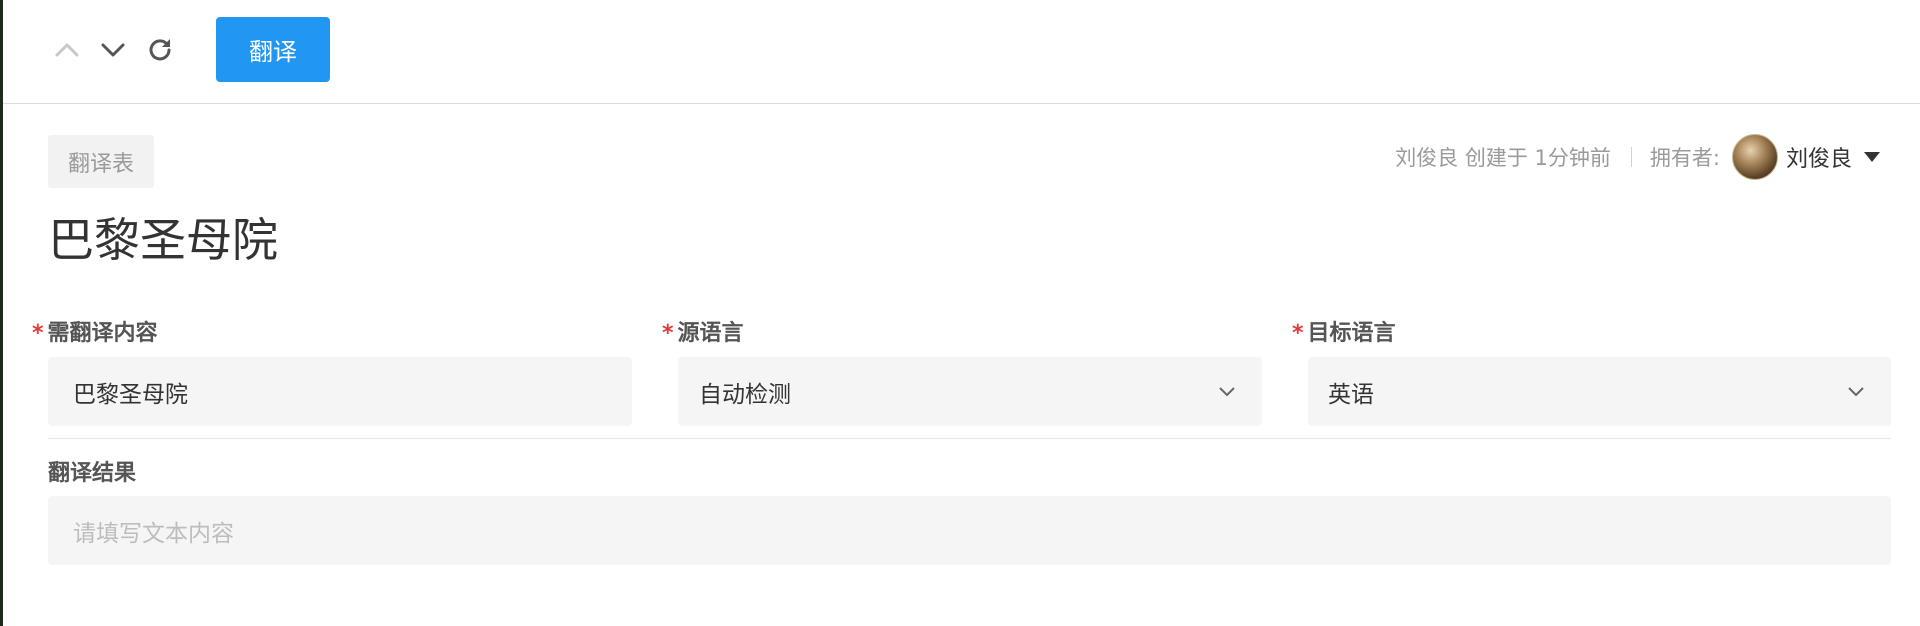 This screenshot has height=626, width=1920. I want to click on source-lang-label: * 源语言, so click(703, 331).